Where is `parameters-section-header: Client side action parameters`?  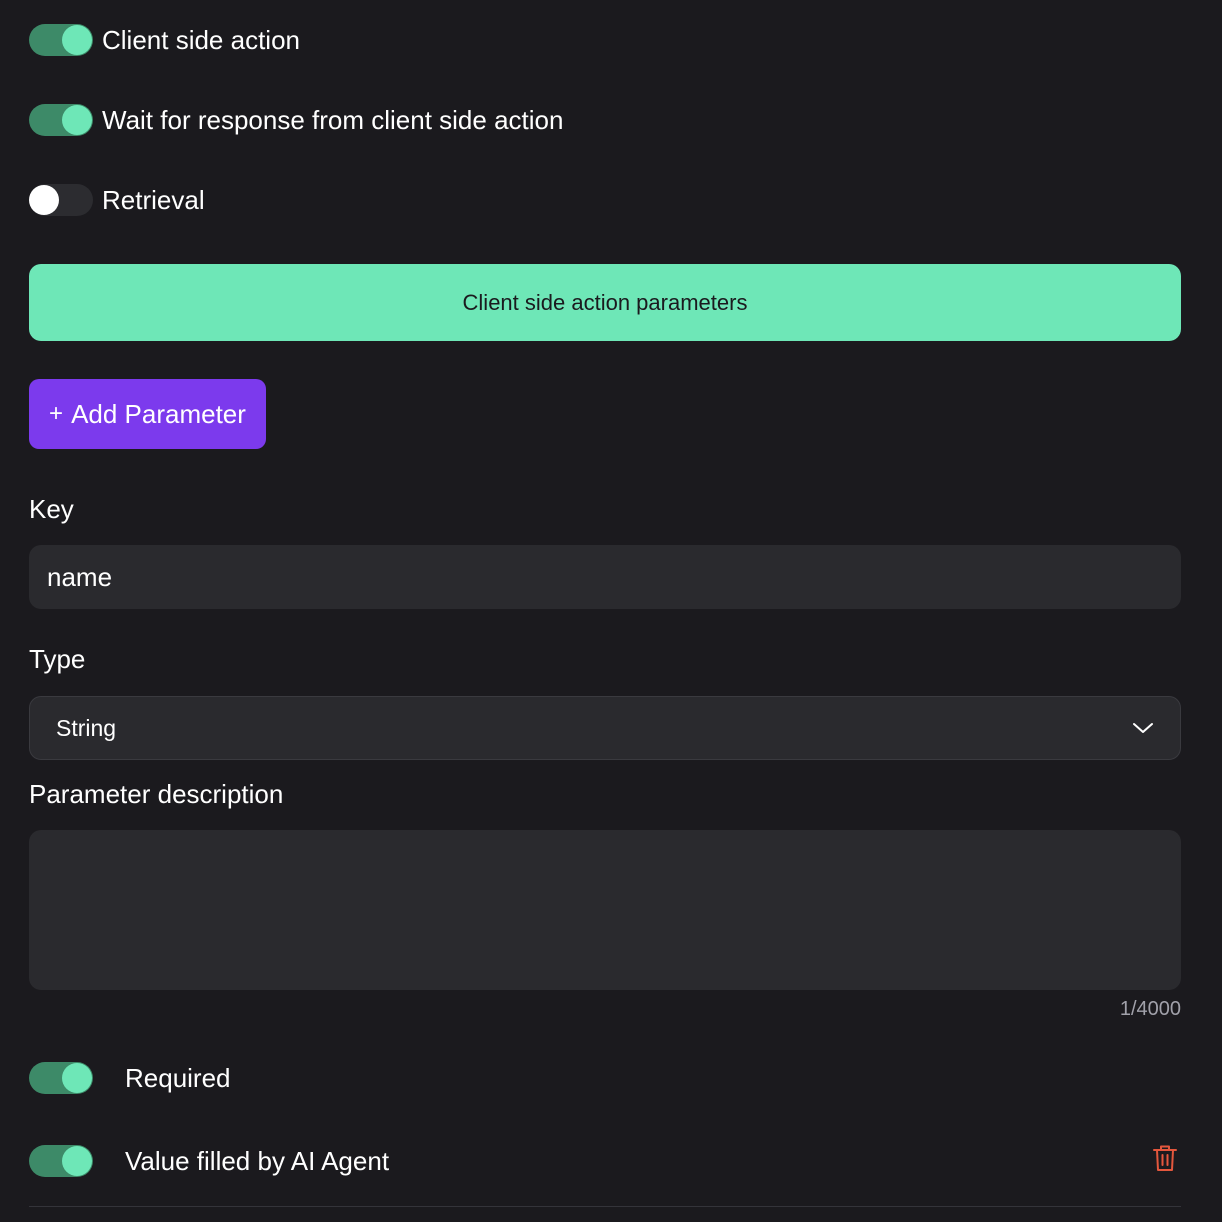 parameters-section-header: Client side action parameters is located at coordinates (605, 302).